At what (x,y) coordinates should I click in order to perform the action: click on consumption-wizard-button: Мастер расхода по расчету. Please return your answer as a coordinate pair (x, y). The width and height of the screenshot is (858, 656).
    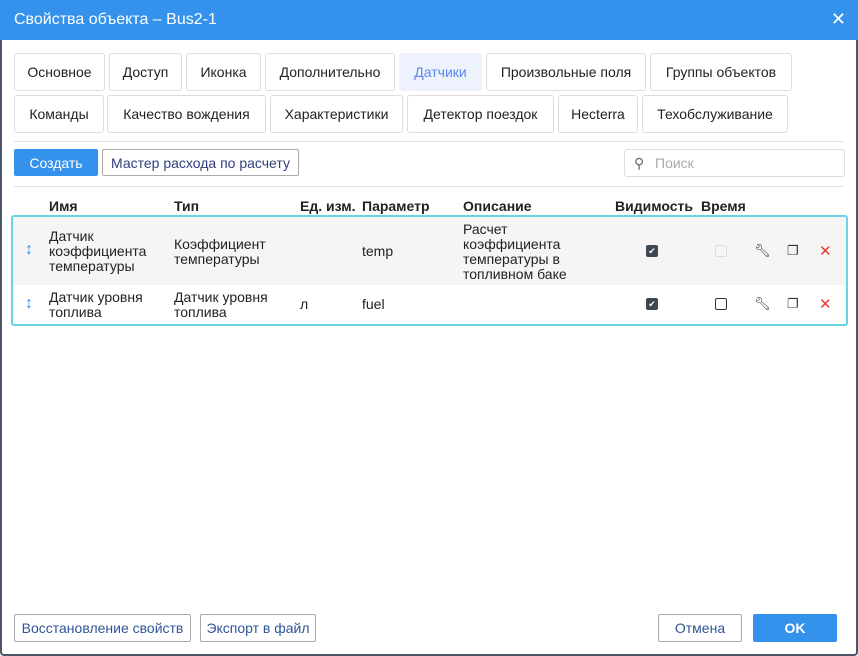
    Looking at the image, I should click on (200, 162).